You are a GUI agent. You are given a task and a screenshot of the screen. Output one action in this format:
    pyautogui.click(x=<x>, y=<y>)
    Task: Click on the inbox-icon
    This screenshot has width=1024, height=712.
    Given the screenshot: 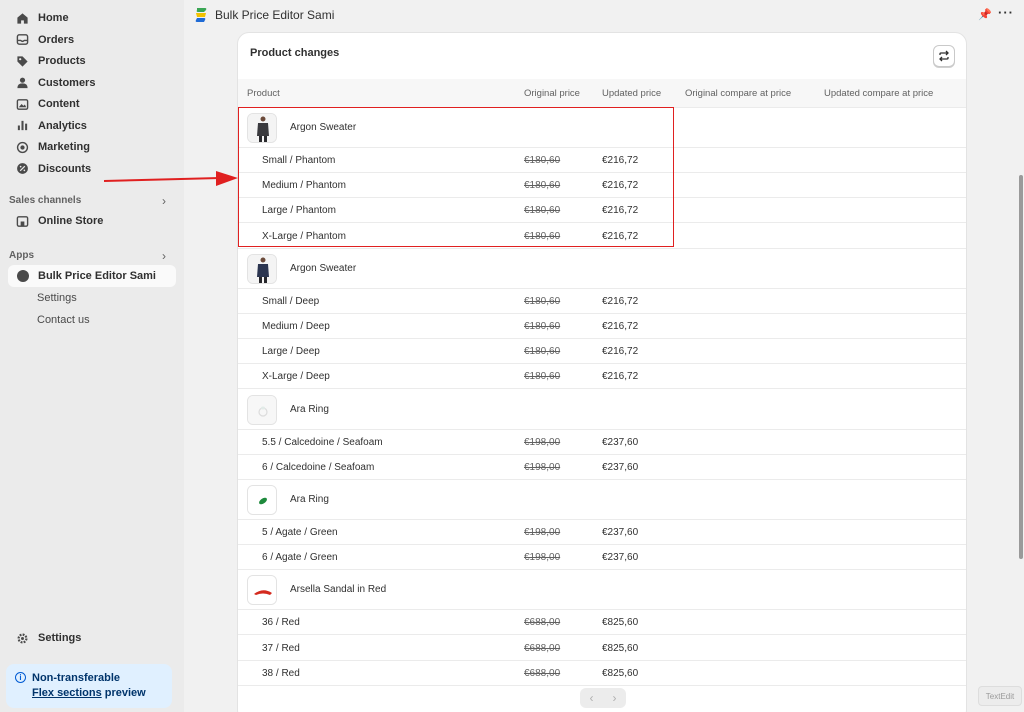 What is the action you would take?
    pyautogui.click(x=22, y=39)
    